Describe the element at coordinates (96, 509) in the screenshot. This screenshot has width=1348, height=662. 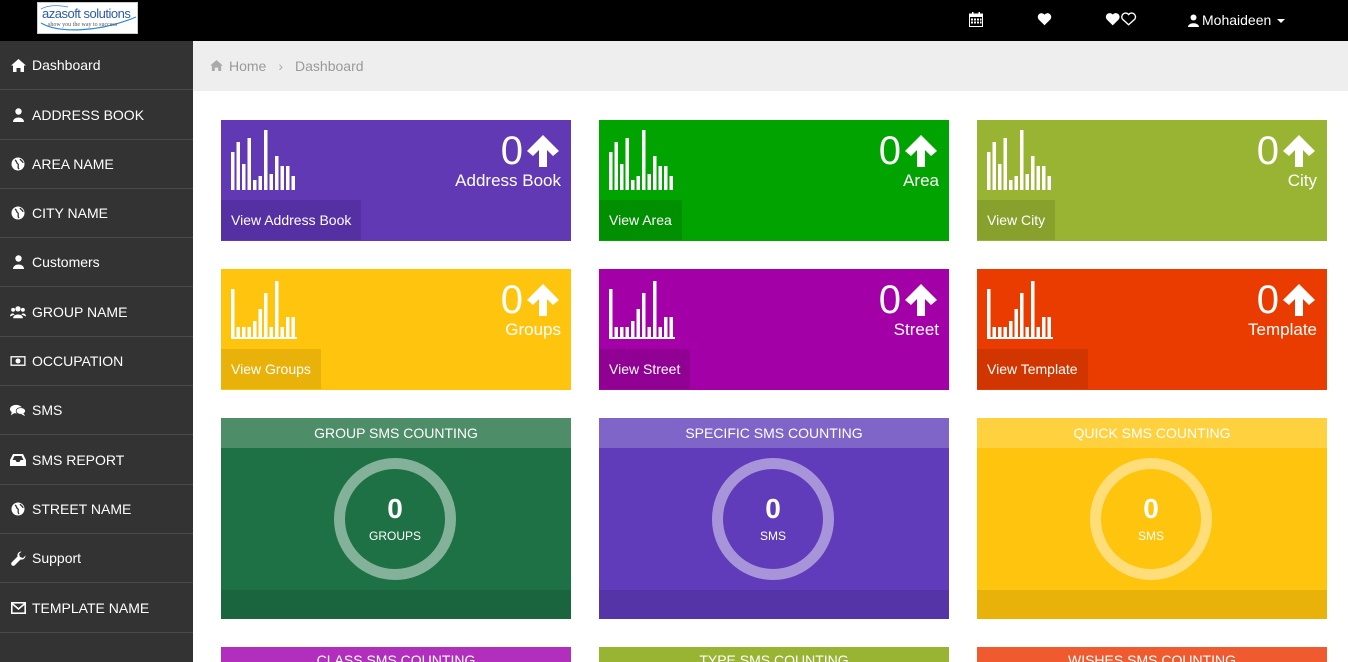
I see `sidebar-item-street-name: STREET NAME` at that location.